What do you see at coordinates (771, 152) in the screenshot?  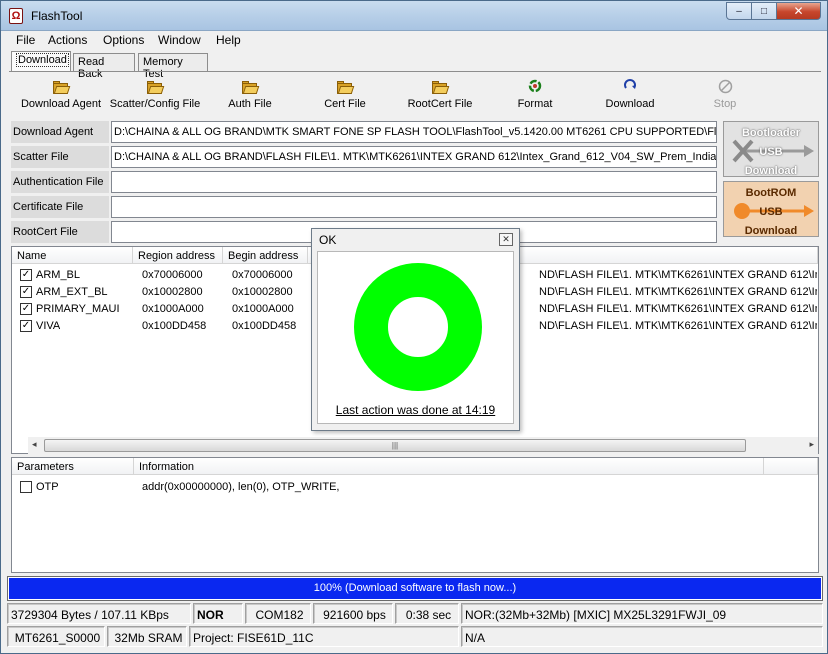 I see `bootloader-usb-download-label: Bootloader USB Download` at bounding box center [771, 152].